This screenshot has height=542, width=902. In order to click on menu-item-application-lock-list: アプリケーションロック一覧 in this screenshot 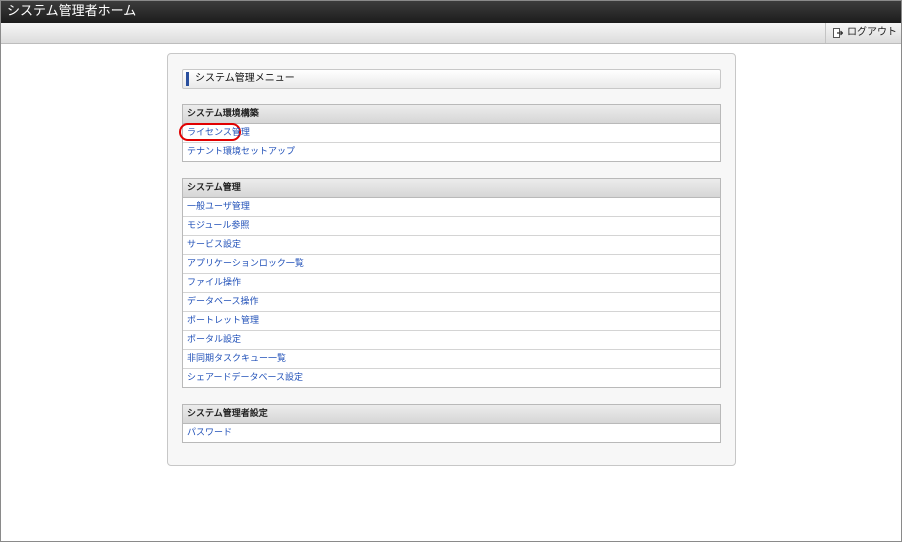, I will do `click(451, 264)`.